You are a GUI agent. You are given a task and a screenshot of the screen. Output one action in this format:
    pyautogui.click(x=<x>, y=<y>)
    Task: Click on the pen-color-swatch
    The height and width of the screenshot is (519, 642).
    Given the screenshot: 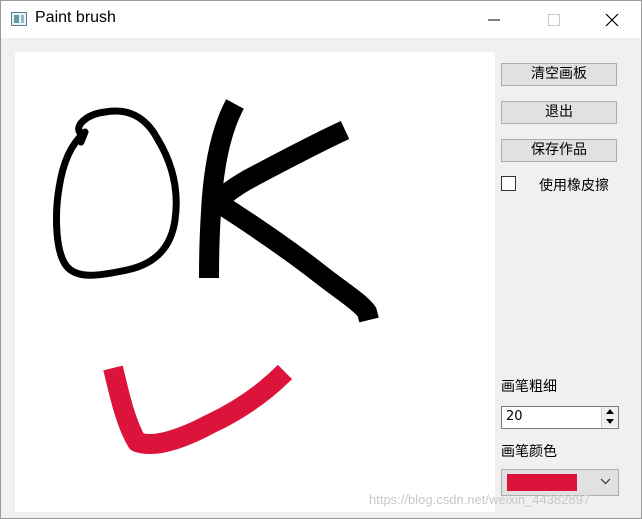 What is the action you would take?
    pyautogui.click(x=542, y=482)
    